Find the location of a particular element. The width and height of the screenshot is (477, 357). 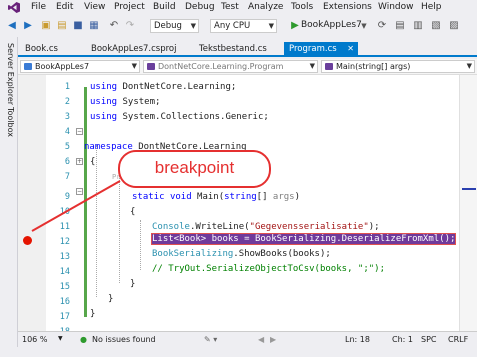

issues-status: No issues found is located at coordinates (124, 339).